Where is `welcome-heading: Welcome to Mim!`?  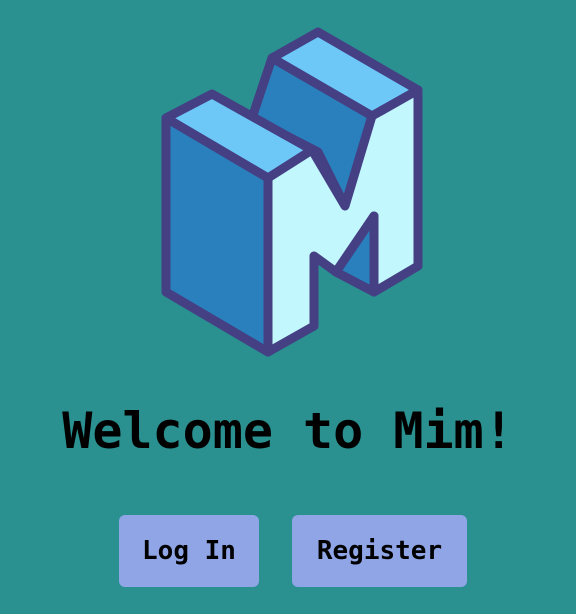 welcome-heading: Welcome to Mim! is located at coordinates (288, 431).